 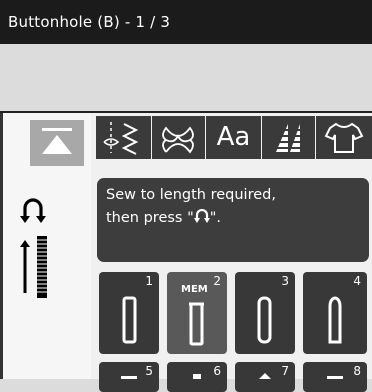 I want to click on message-line-1: Sew to length required,, so click(x=191, y=195).